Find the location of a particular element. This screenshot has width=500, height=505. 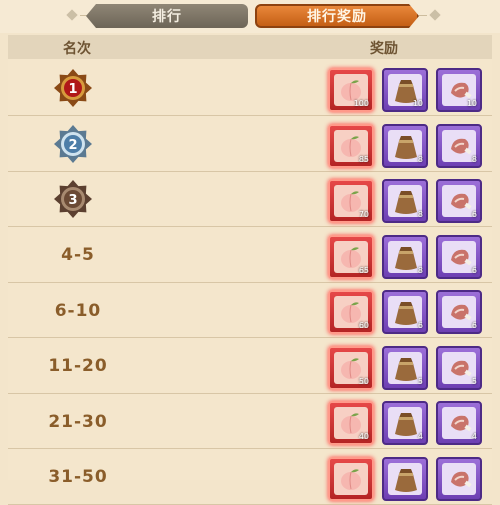

table-row: 11-20 50 5 5 is located at coordinates (250, 366).